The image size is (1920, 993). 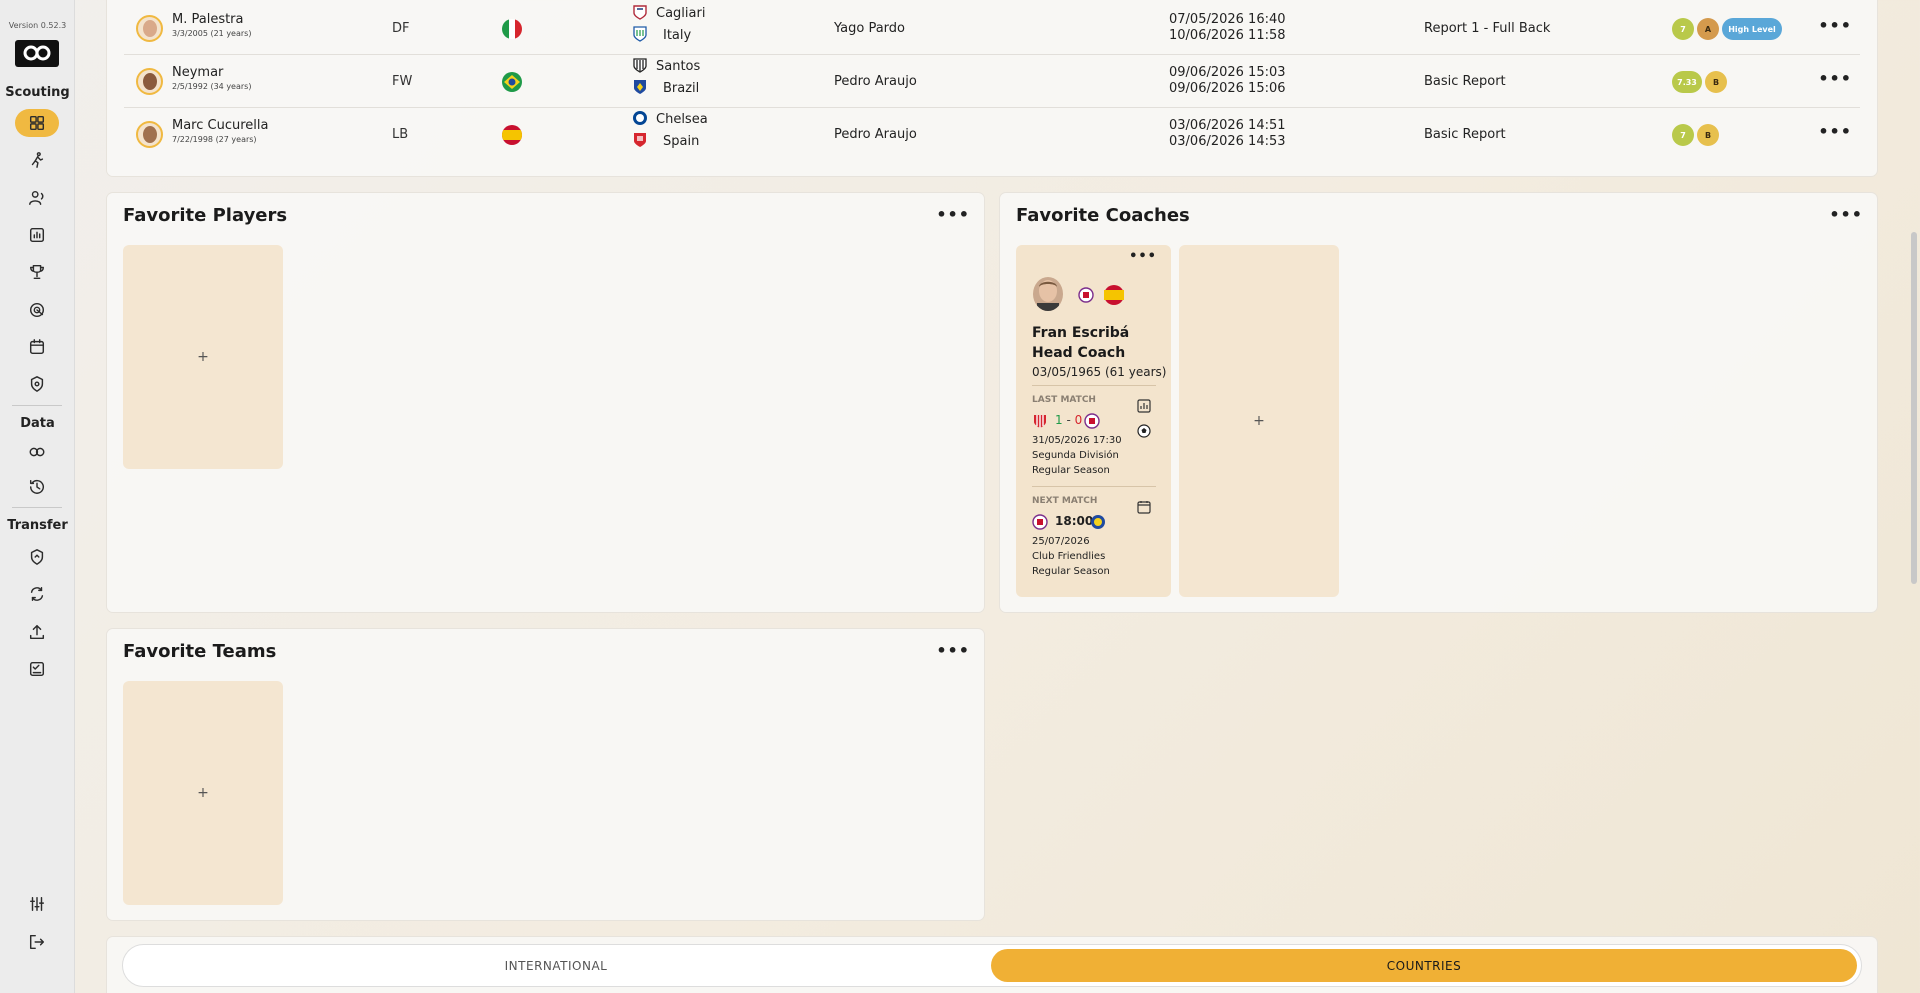 What do you see at coordinates (37, 942) in the screenshot?
I see `logout-icon` at bounding box center [37, 942].